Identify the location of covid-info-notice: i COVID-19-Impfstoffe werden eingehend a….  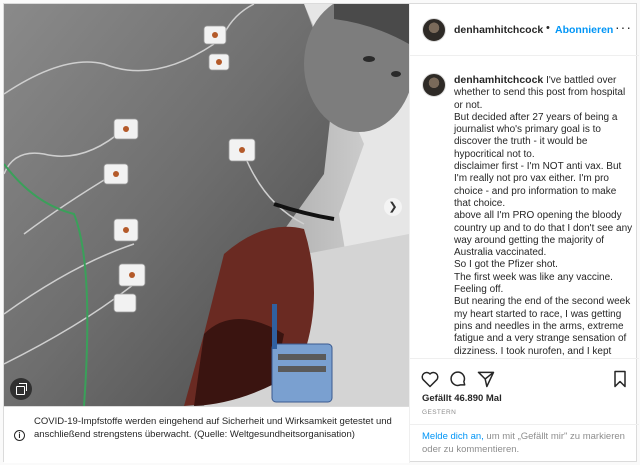
(206, 434).